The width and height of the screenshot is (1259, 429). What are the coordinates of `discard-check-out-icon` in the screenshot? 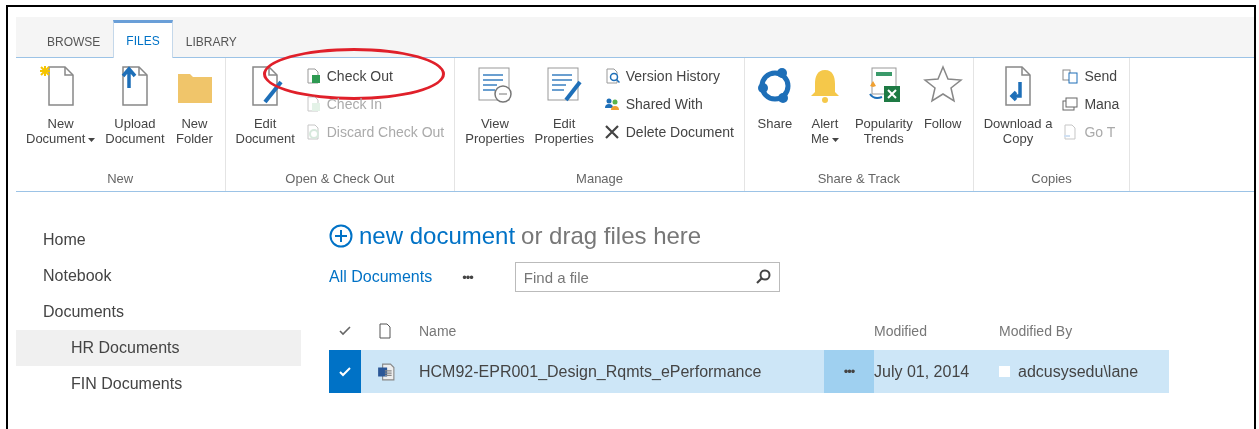 It's located at (312, 132).